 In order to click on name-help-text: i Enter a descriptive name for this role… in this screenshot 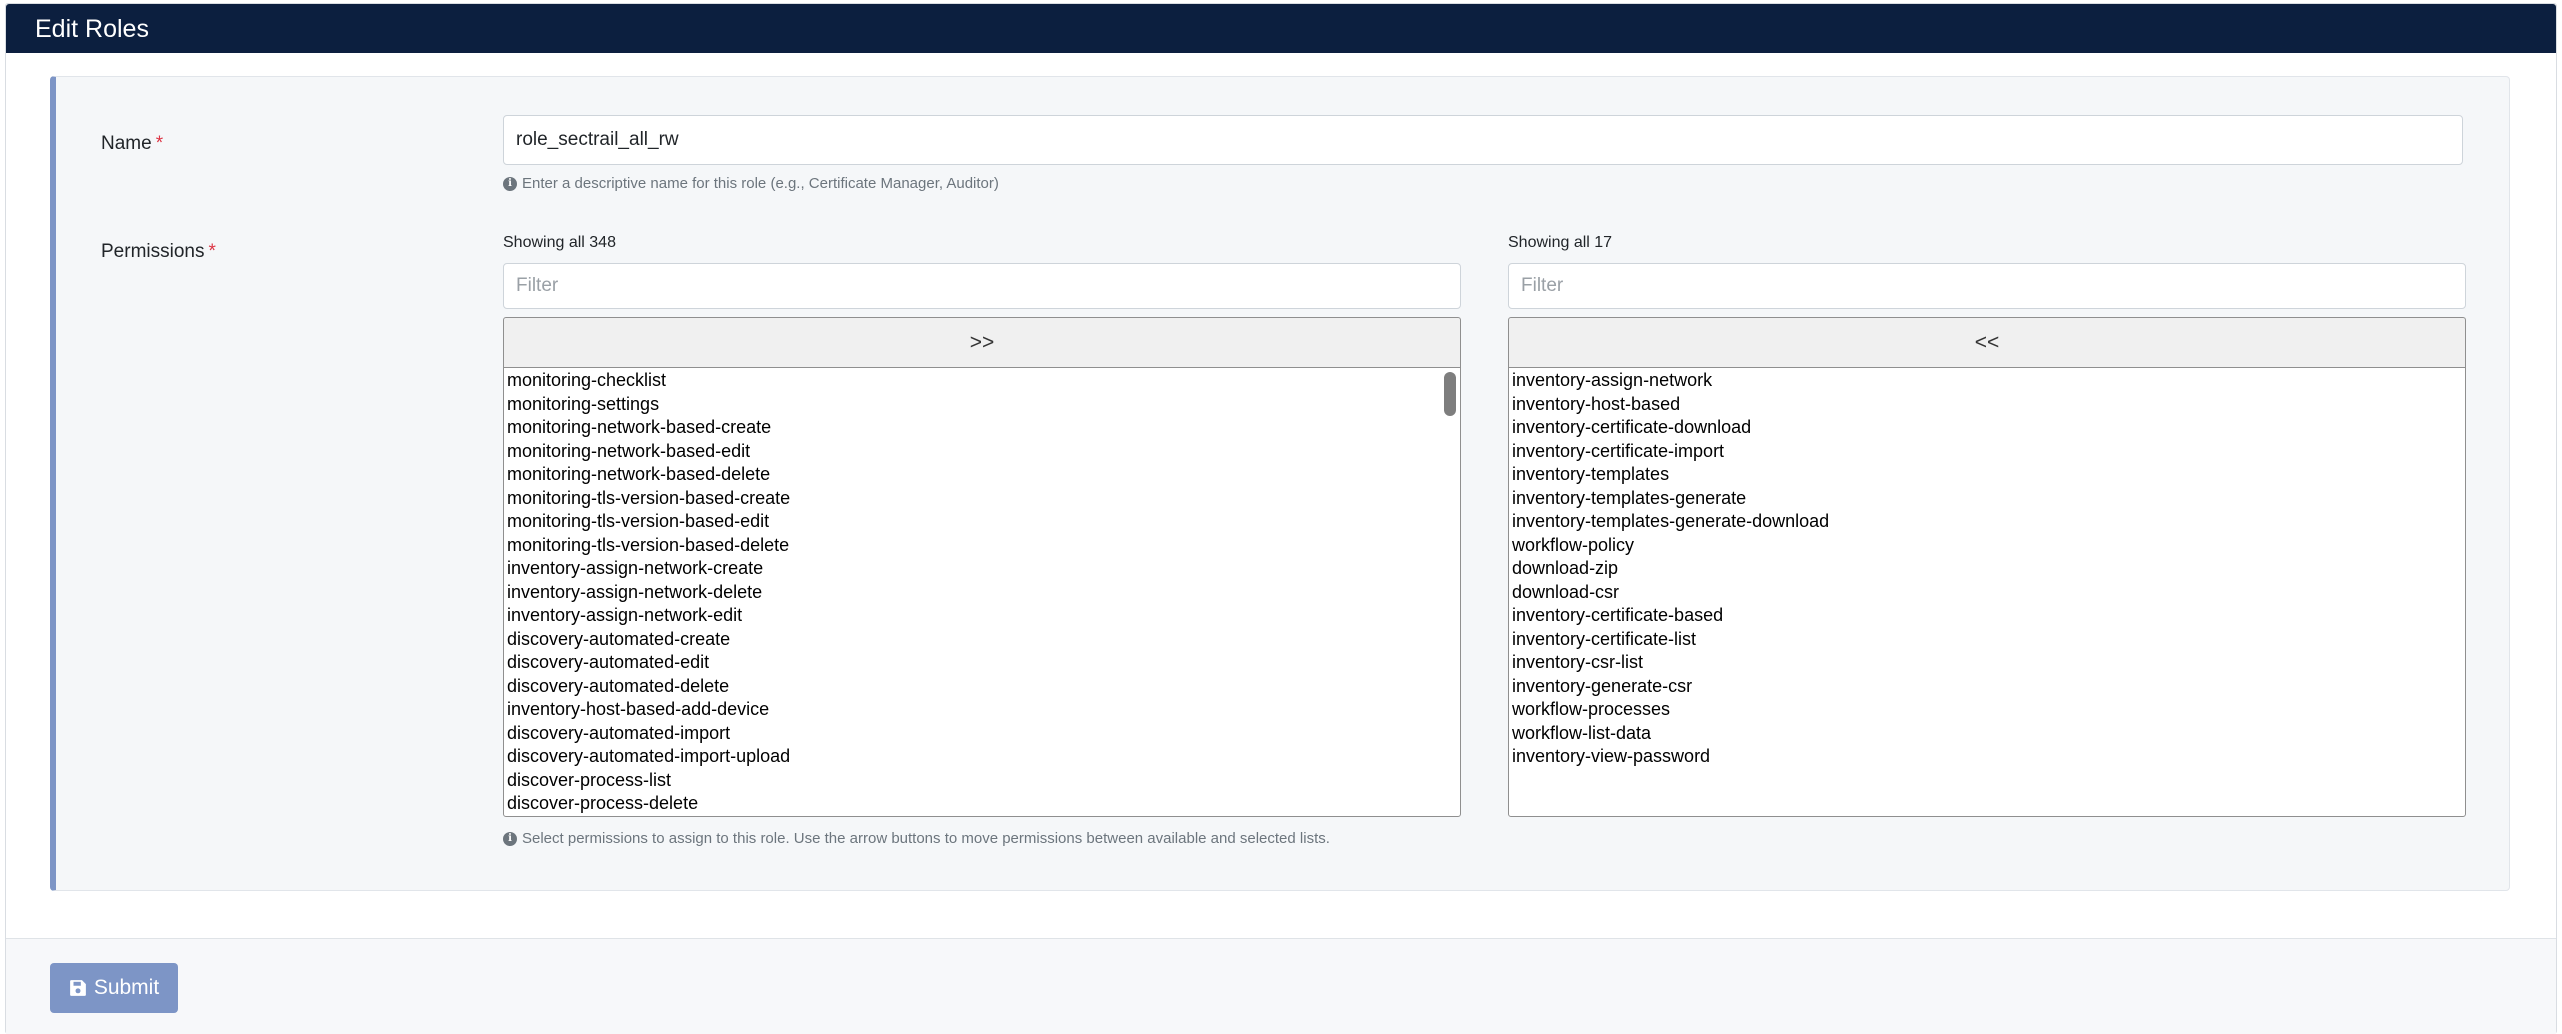, I will do `click(751, 184)`.